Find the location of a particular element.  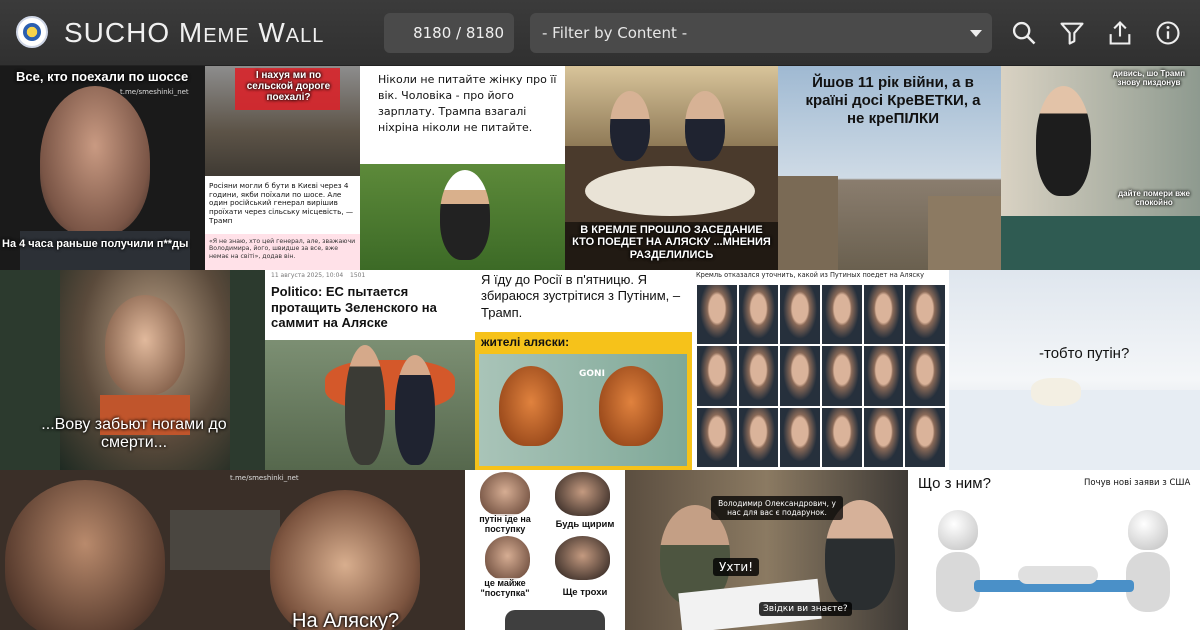

app-title: SUCHO Meme Wall is located at coordinates (194, 32).